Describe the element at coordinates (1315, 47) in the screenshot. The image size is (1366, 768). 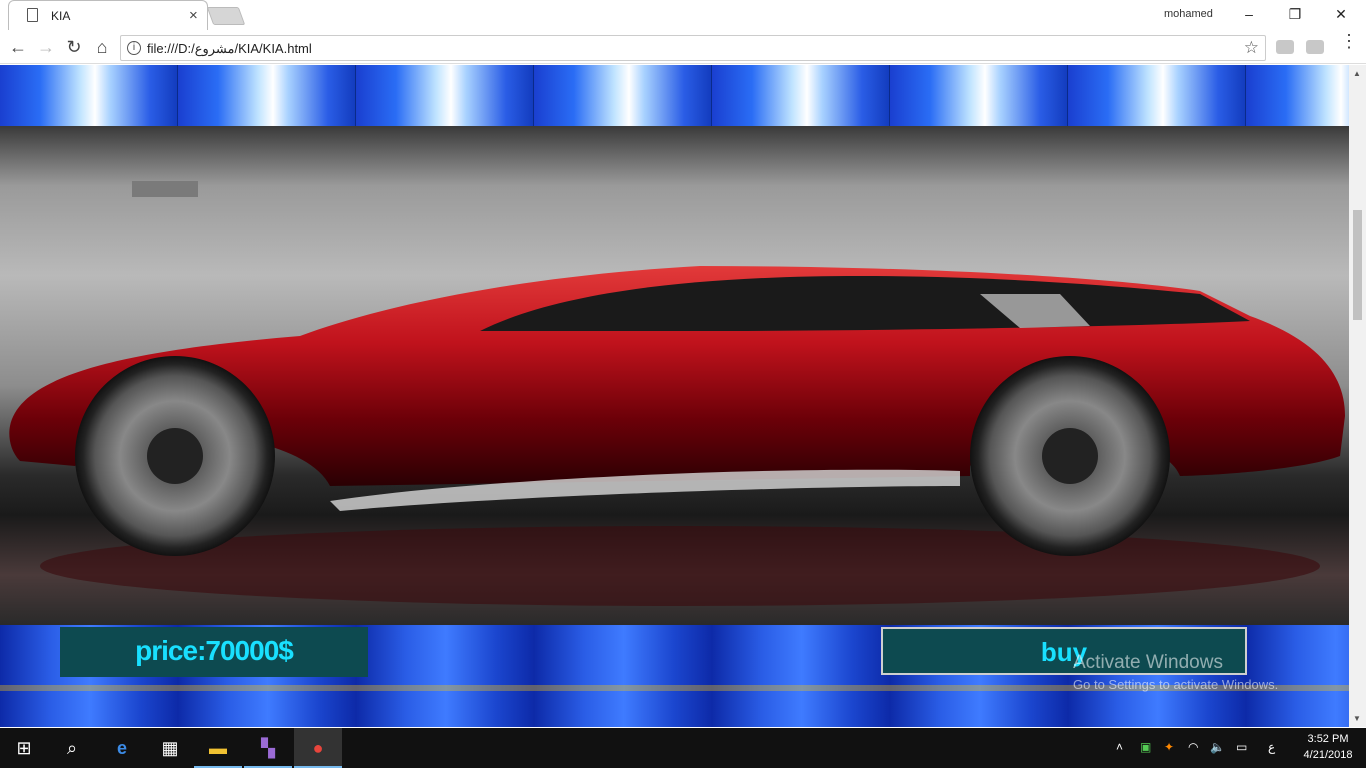
I see `cast-icon` at that location.